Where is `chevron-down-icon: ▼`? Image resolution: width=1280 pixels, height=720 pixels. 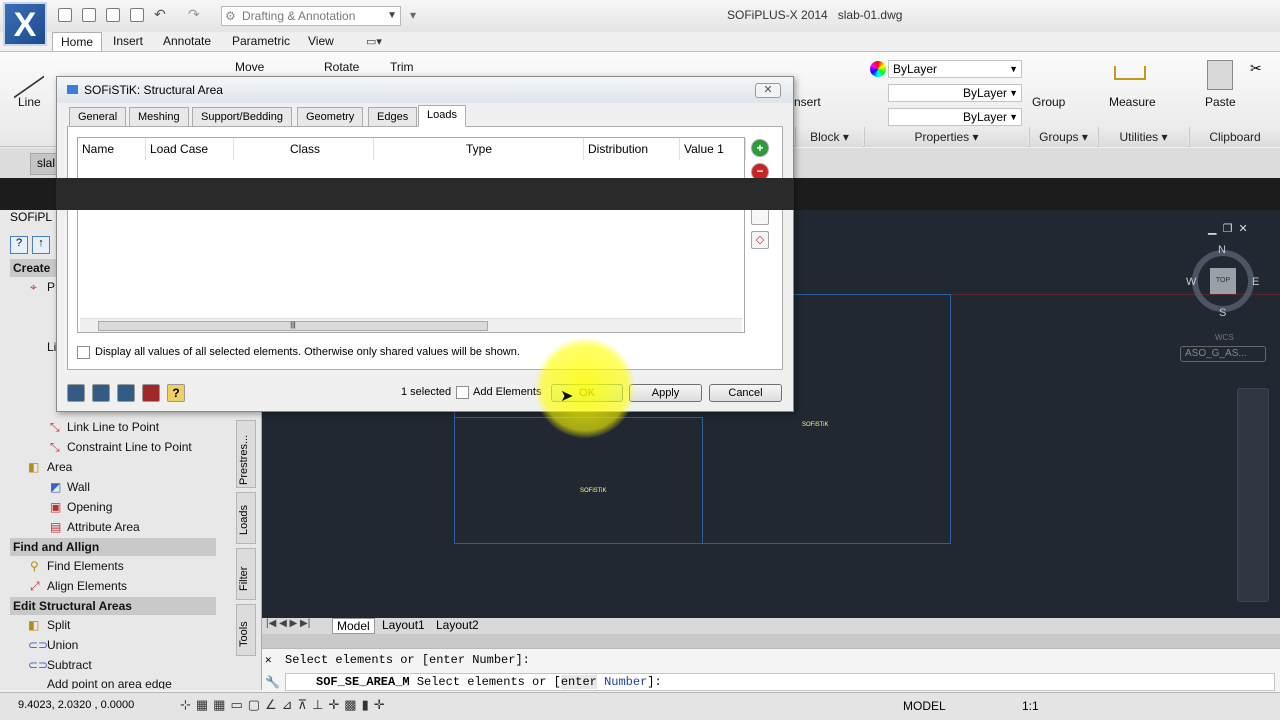 chevron-down-icon: ▼ is located at coordinates (1013, 93).